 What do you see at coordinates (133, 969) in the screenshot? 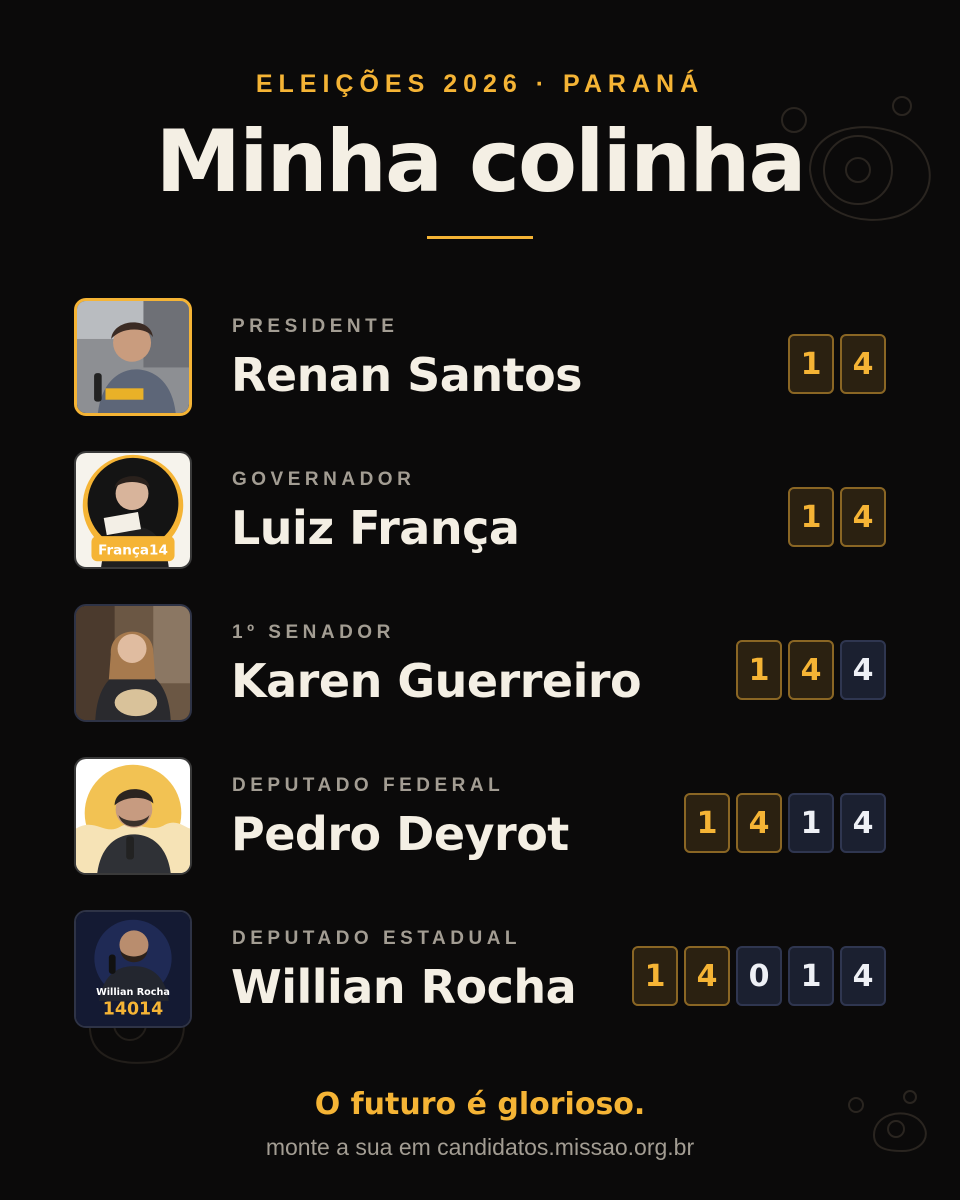
I see `willian-rocha-photo: Willian Rocha 14014` at bounding box center [133, 969].